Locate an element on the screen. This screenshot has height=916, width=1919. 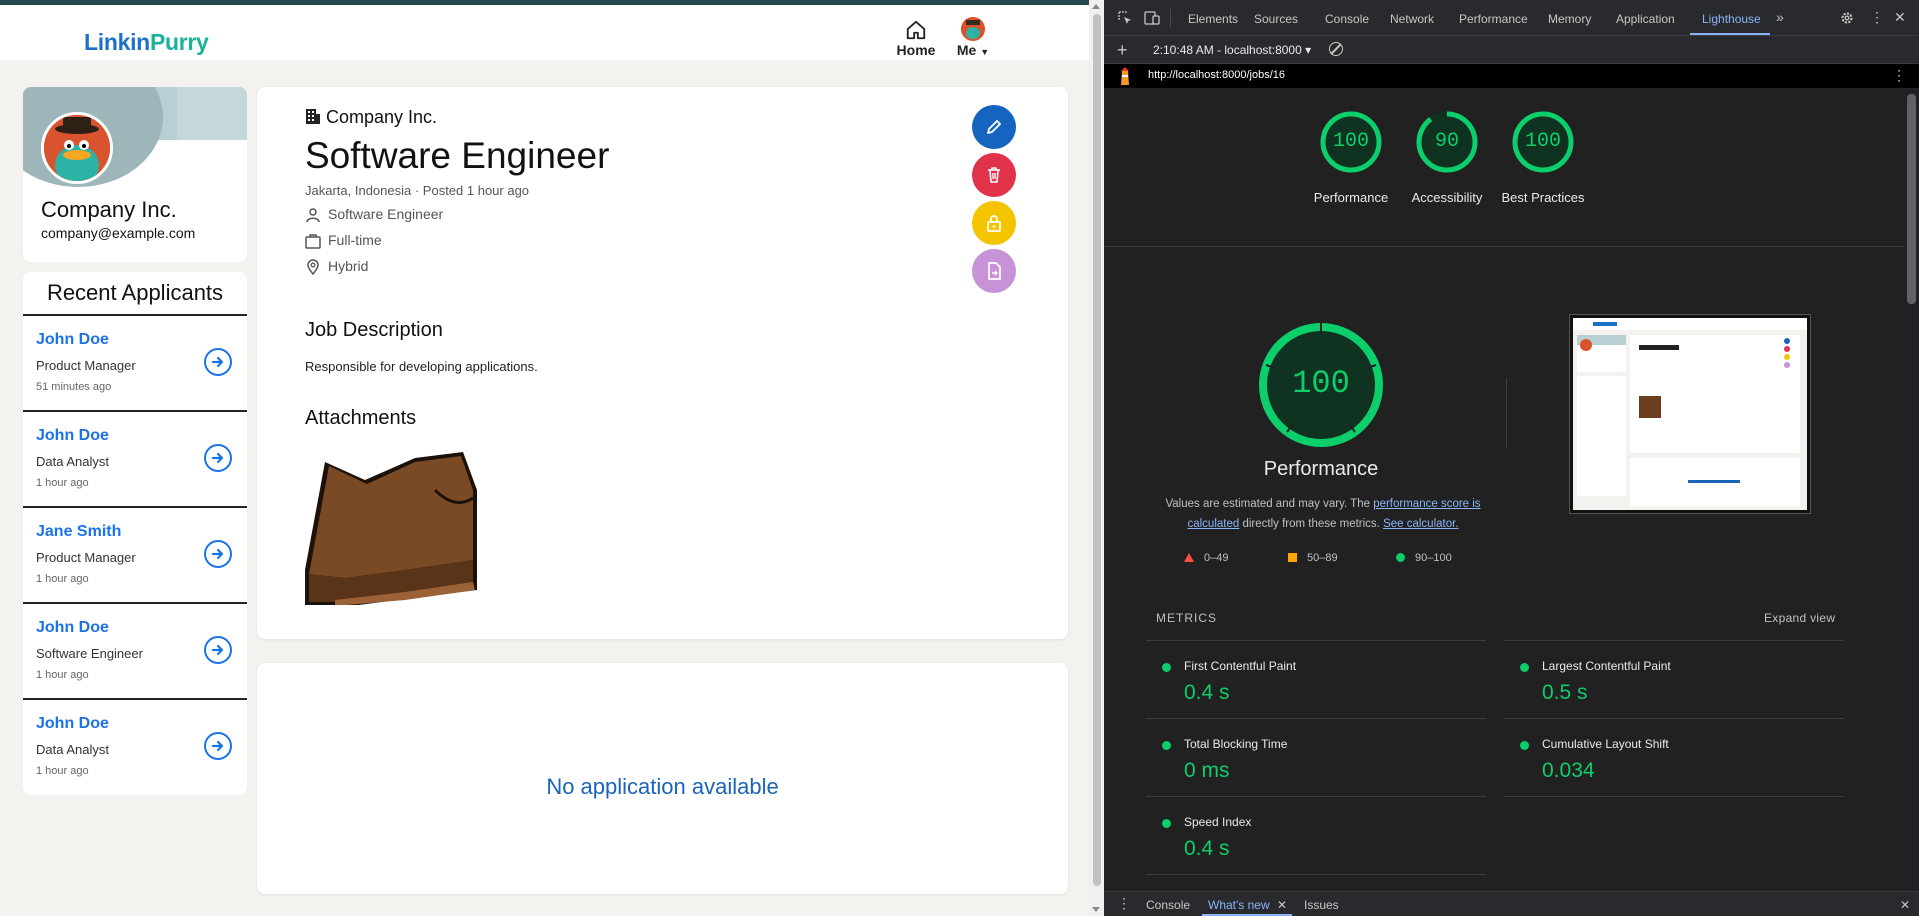
more-options-icon: ⋮ is located at coordinates (1877, 17).